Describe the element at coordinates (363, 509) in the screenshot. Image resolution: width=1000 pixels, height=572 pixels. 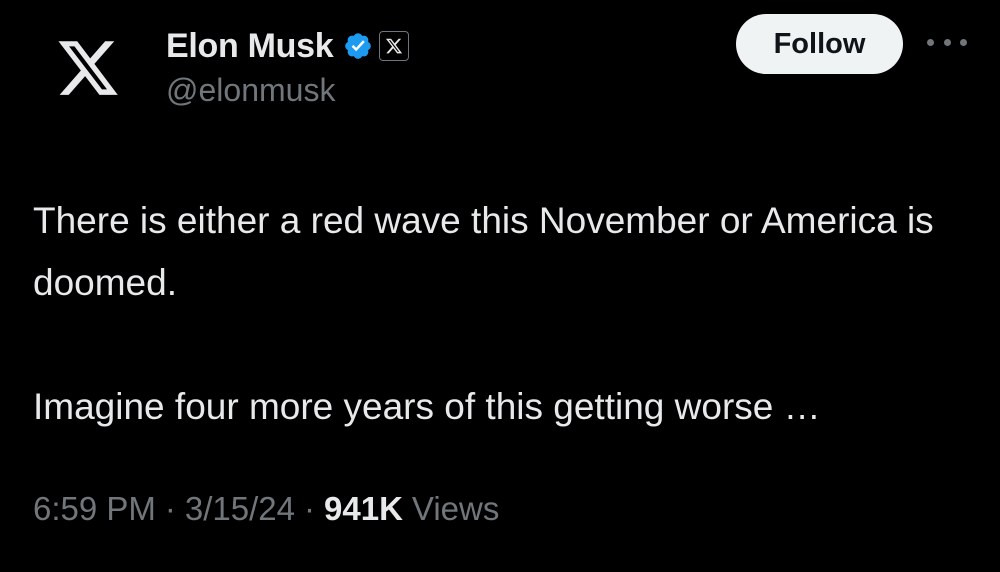
I see `views-count: 941K` at that location.